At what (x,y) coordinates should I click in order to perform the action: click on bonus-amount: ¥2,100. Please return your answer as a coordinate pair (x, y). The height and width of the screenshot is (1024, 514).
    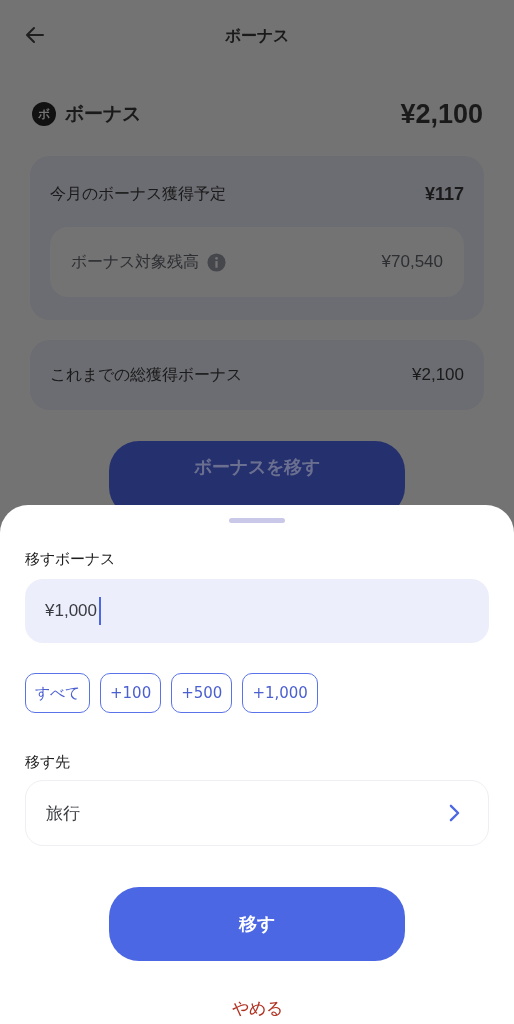
    Looking at the image, I should click on (441, 114).